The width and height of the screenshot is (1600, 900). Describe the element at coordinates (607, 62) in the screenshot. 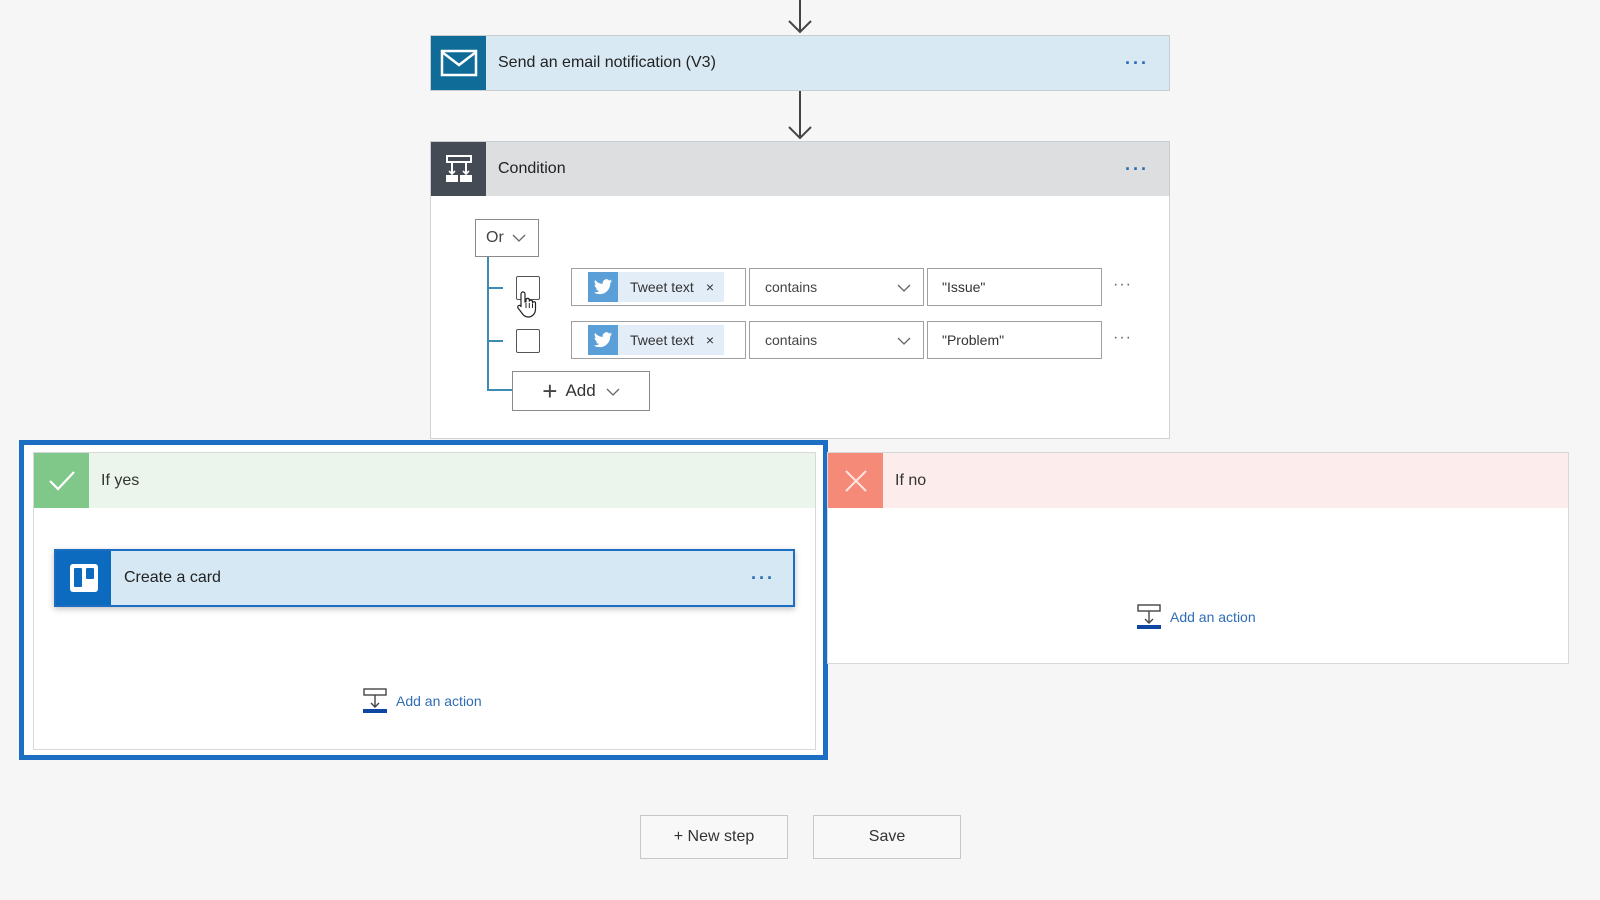

I see `action-title: Send an email notification (V3)` at that location.